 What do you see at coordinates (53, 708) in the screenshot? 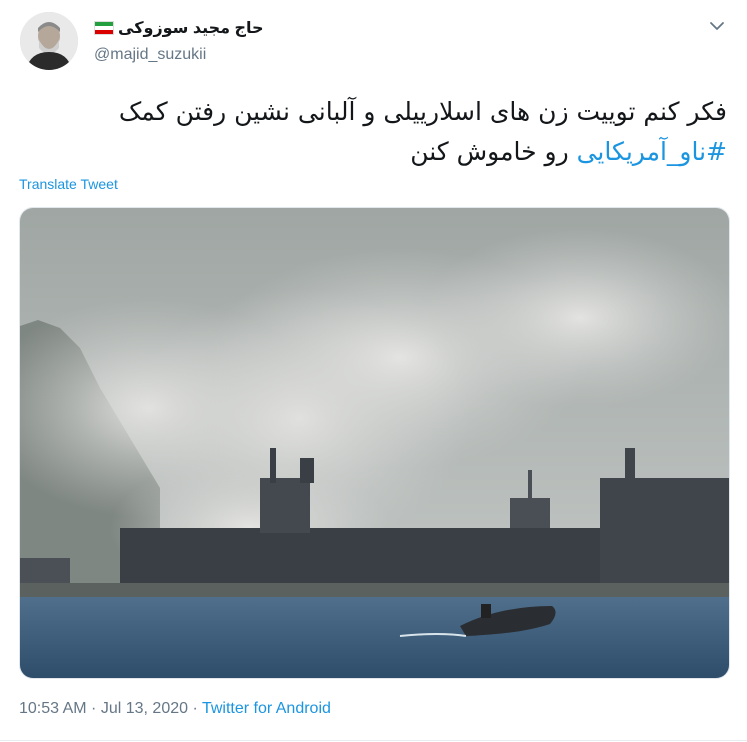
I see `tweet-time: 10:53 AM` at bounding box center [53, 708].